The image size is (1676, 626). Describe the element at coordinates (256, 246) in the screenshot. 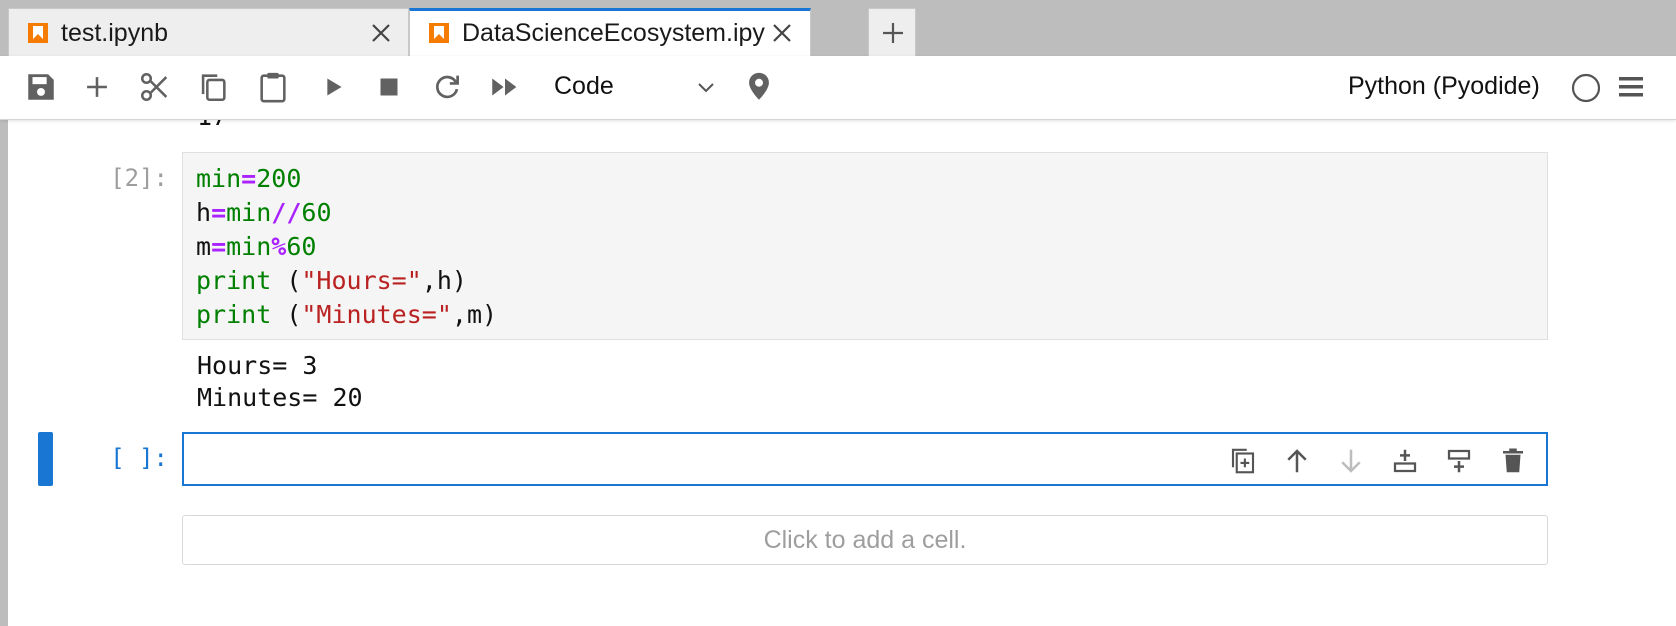

I see `code-line: m=min%60` at that location.